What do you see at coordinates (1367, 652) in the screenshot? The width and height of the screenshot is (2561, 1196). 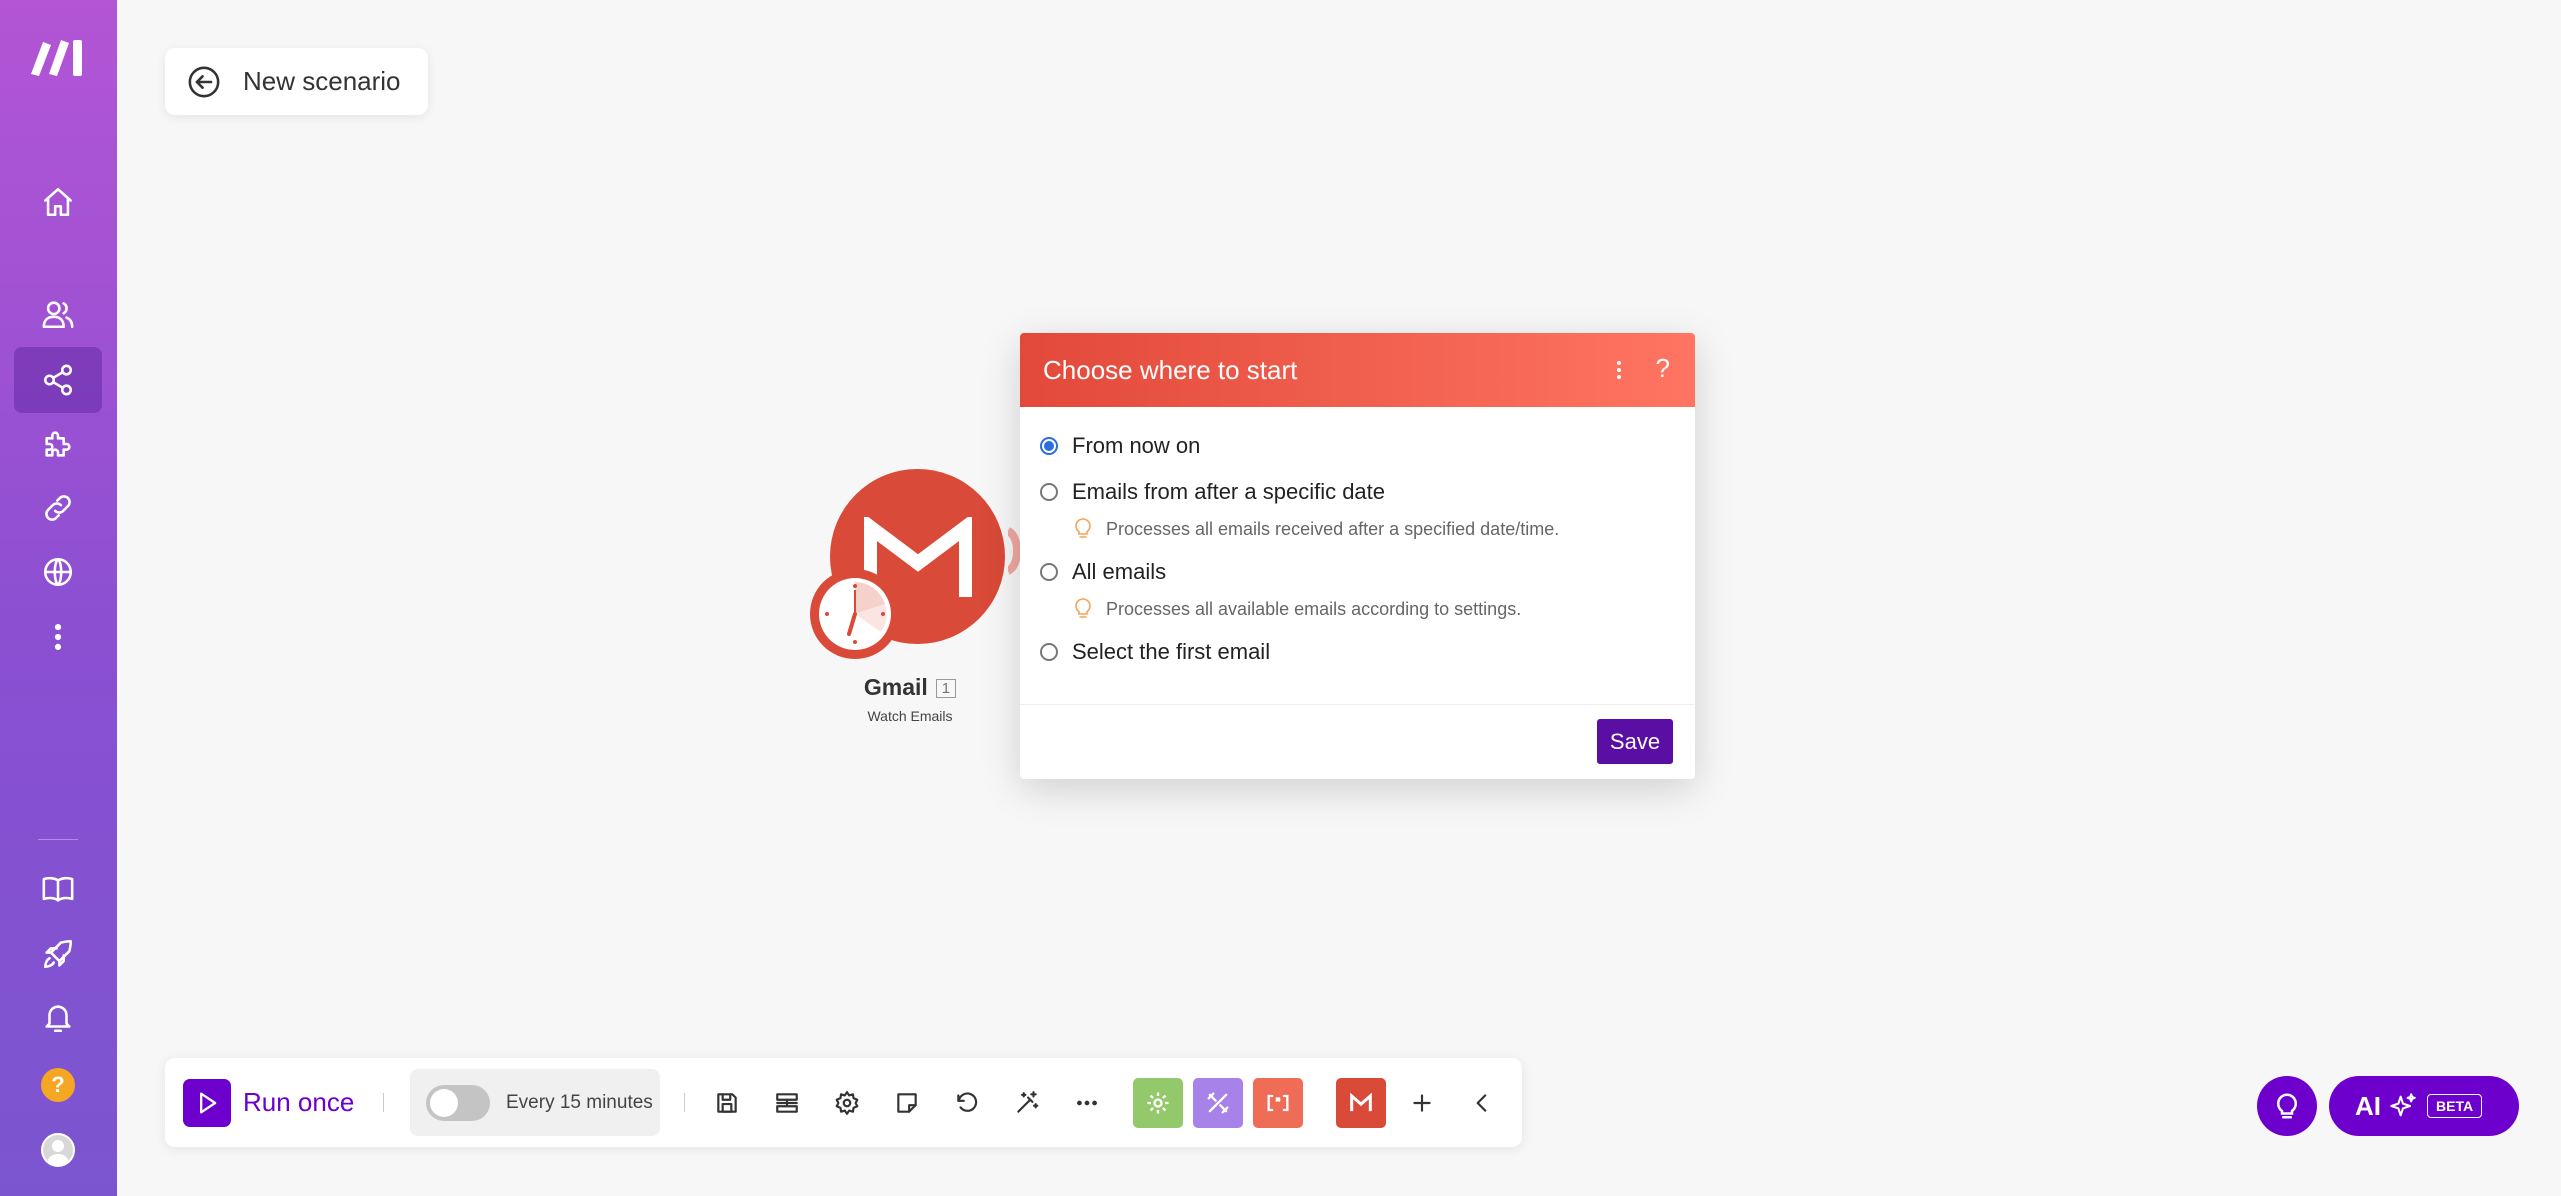 I see `option-select-first-email: Select the first email` at bounding box center [1367, 652].